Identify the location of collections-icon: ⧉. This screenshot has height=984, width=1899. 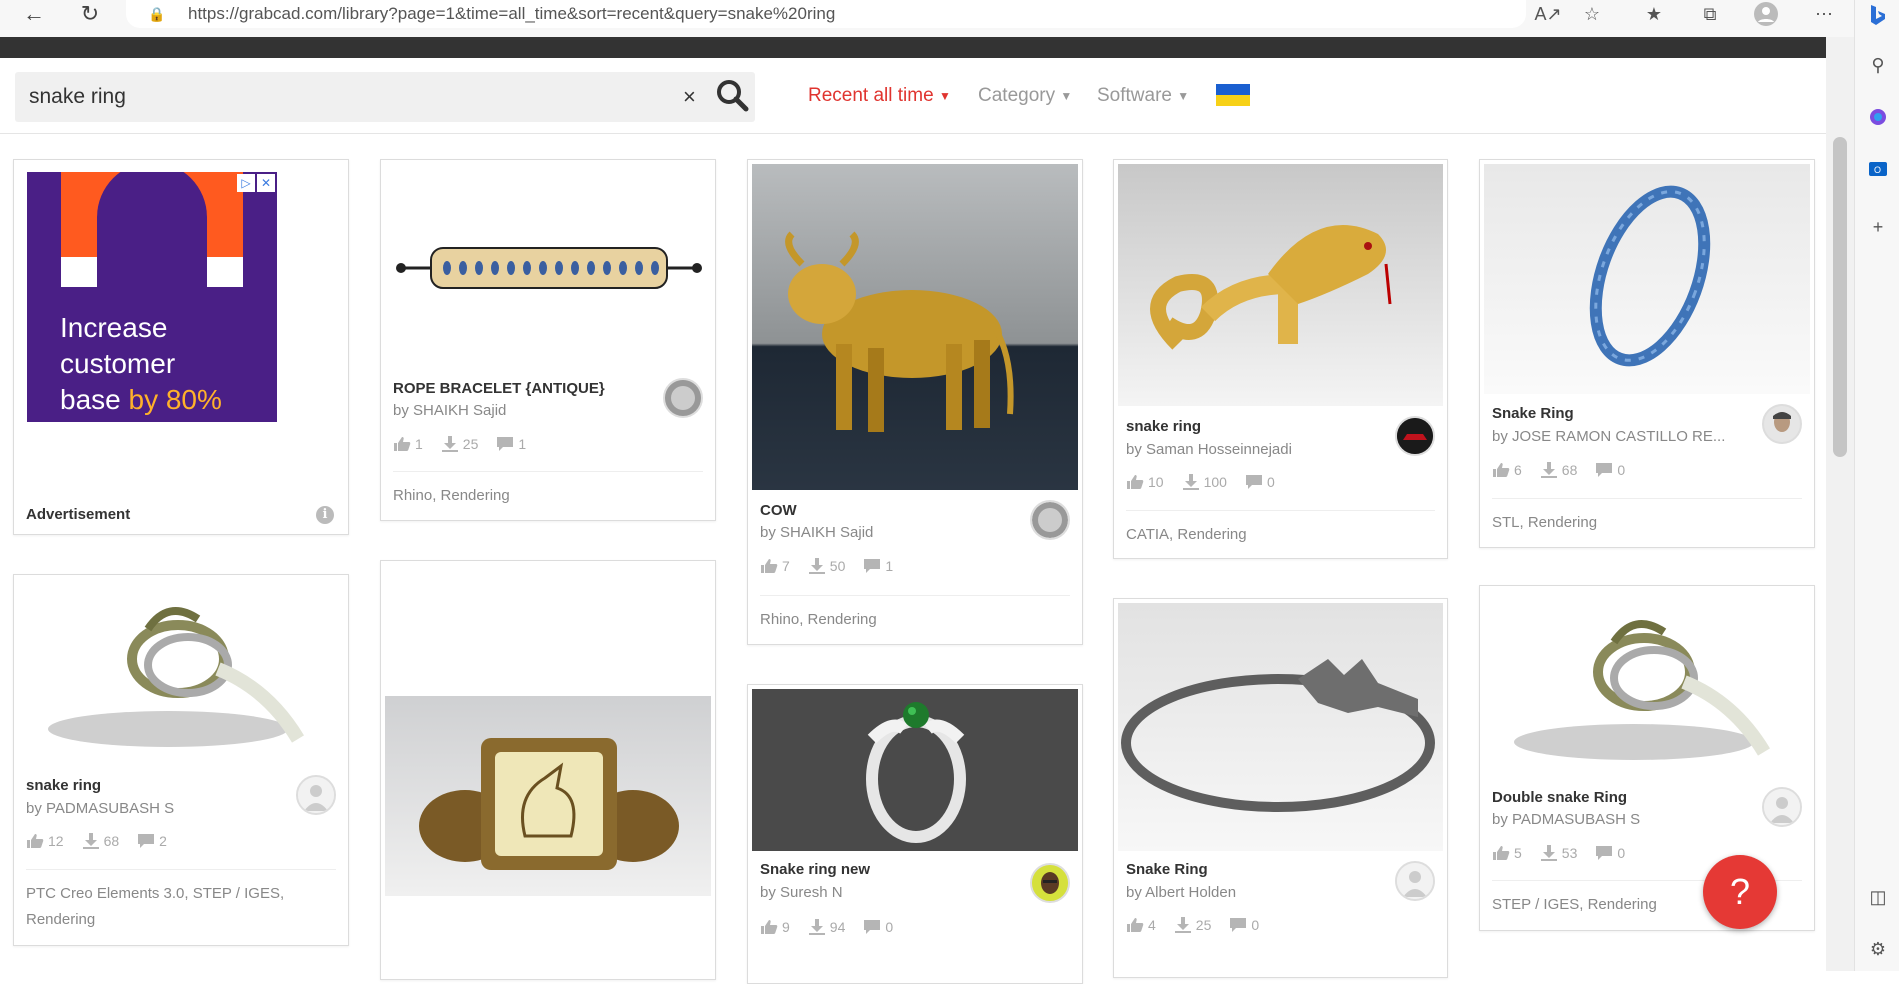
(1710, 14).